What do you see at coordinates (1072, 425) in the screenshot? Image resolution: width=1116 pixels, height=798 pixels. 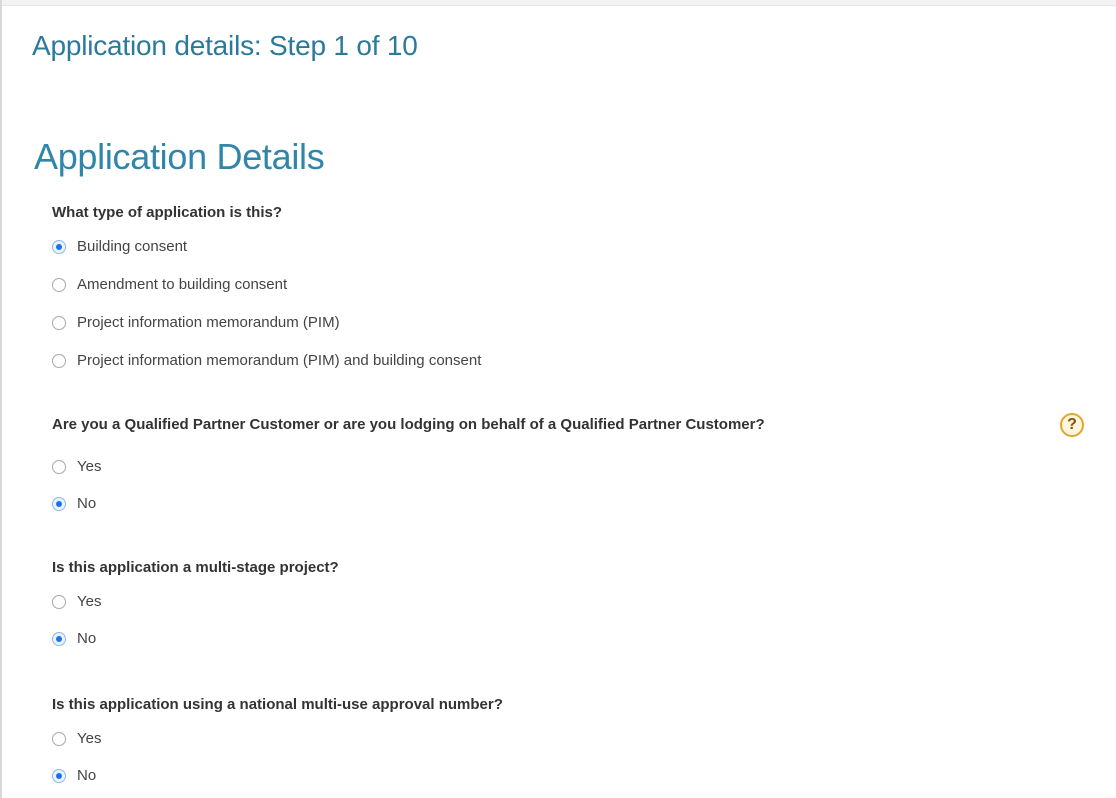 I see `help-question-icon: ?` at bounding box center [1072, 425].